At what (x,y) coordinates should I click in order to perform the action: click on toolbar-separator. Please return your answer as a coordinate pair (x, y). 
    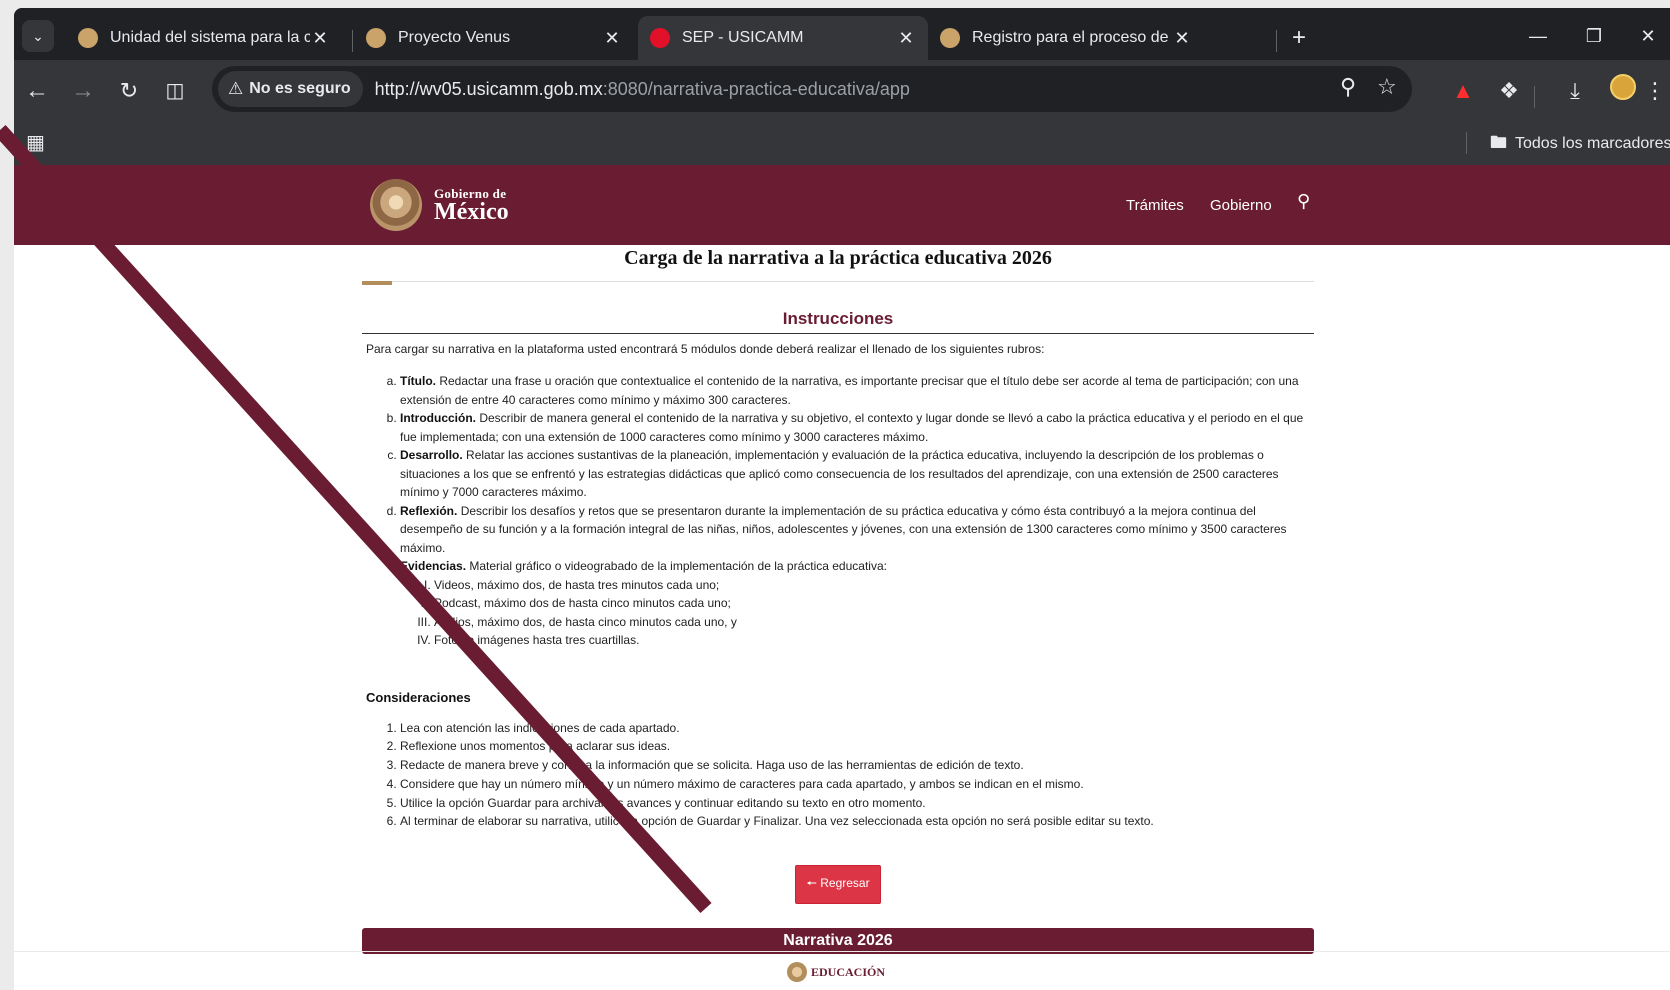
    Looking at the image, I should click on (1534, 97).